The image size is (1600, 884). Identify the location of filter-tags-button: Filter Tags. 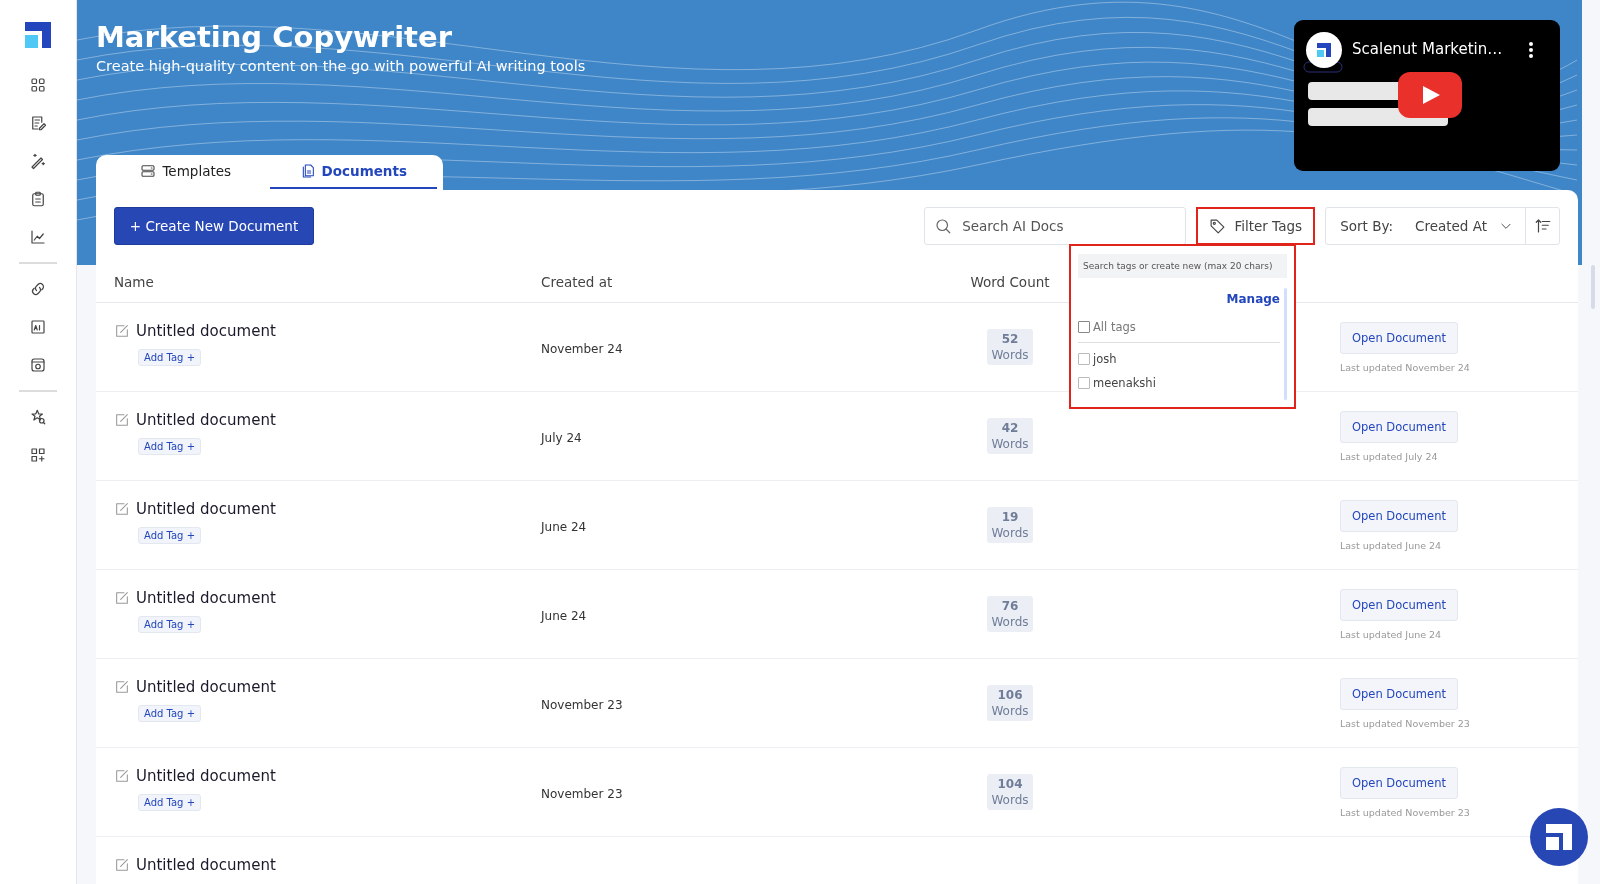
(1256, 226).